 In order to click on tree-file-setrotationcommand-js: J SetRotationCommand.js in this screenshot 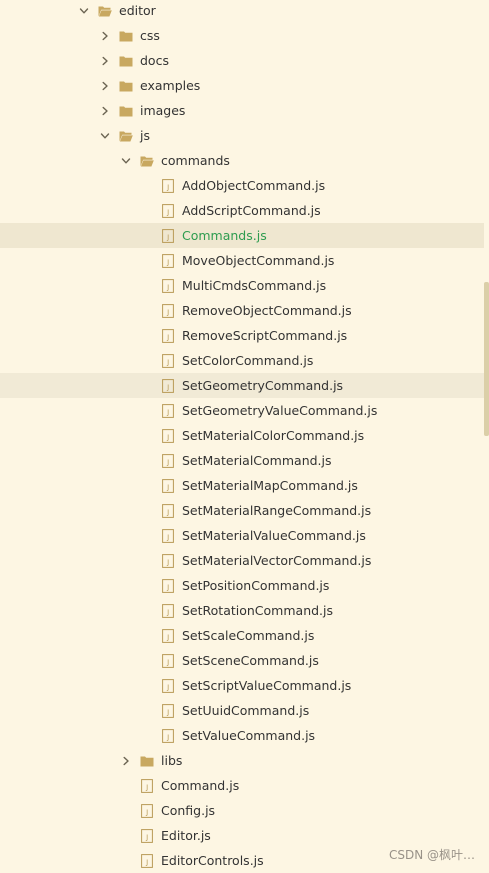, I will do `click(242, 610)`.